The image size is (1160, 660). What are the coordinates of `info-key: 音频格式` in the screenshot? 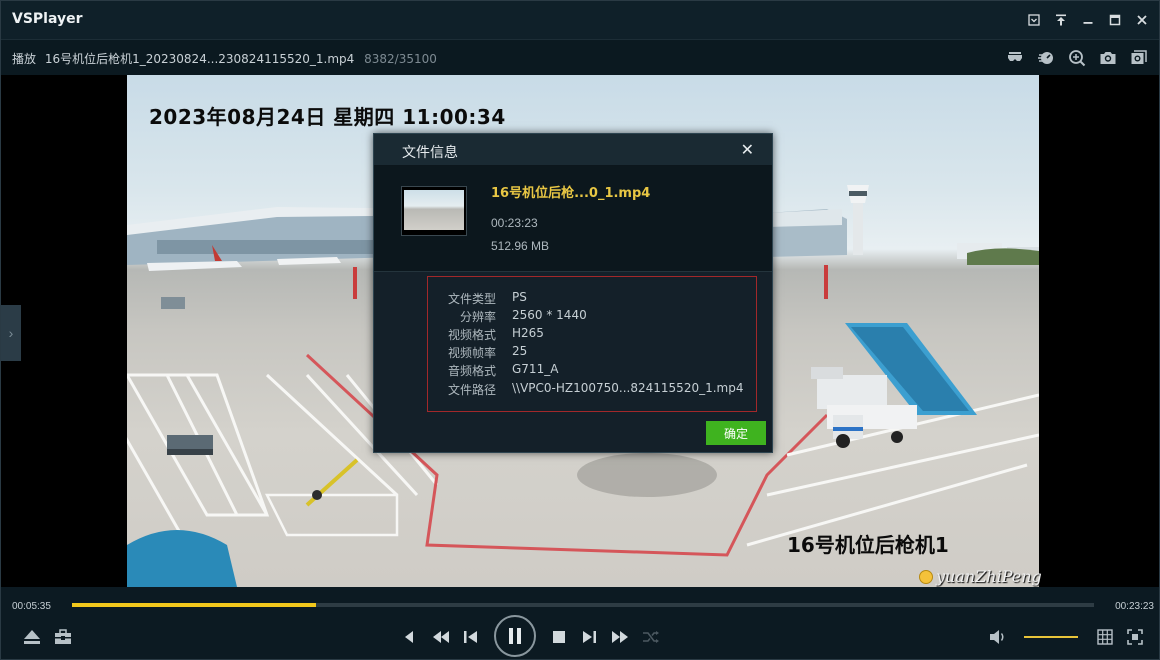 It's located at (471, 371).